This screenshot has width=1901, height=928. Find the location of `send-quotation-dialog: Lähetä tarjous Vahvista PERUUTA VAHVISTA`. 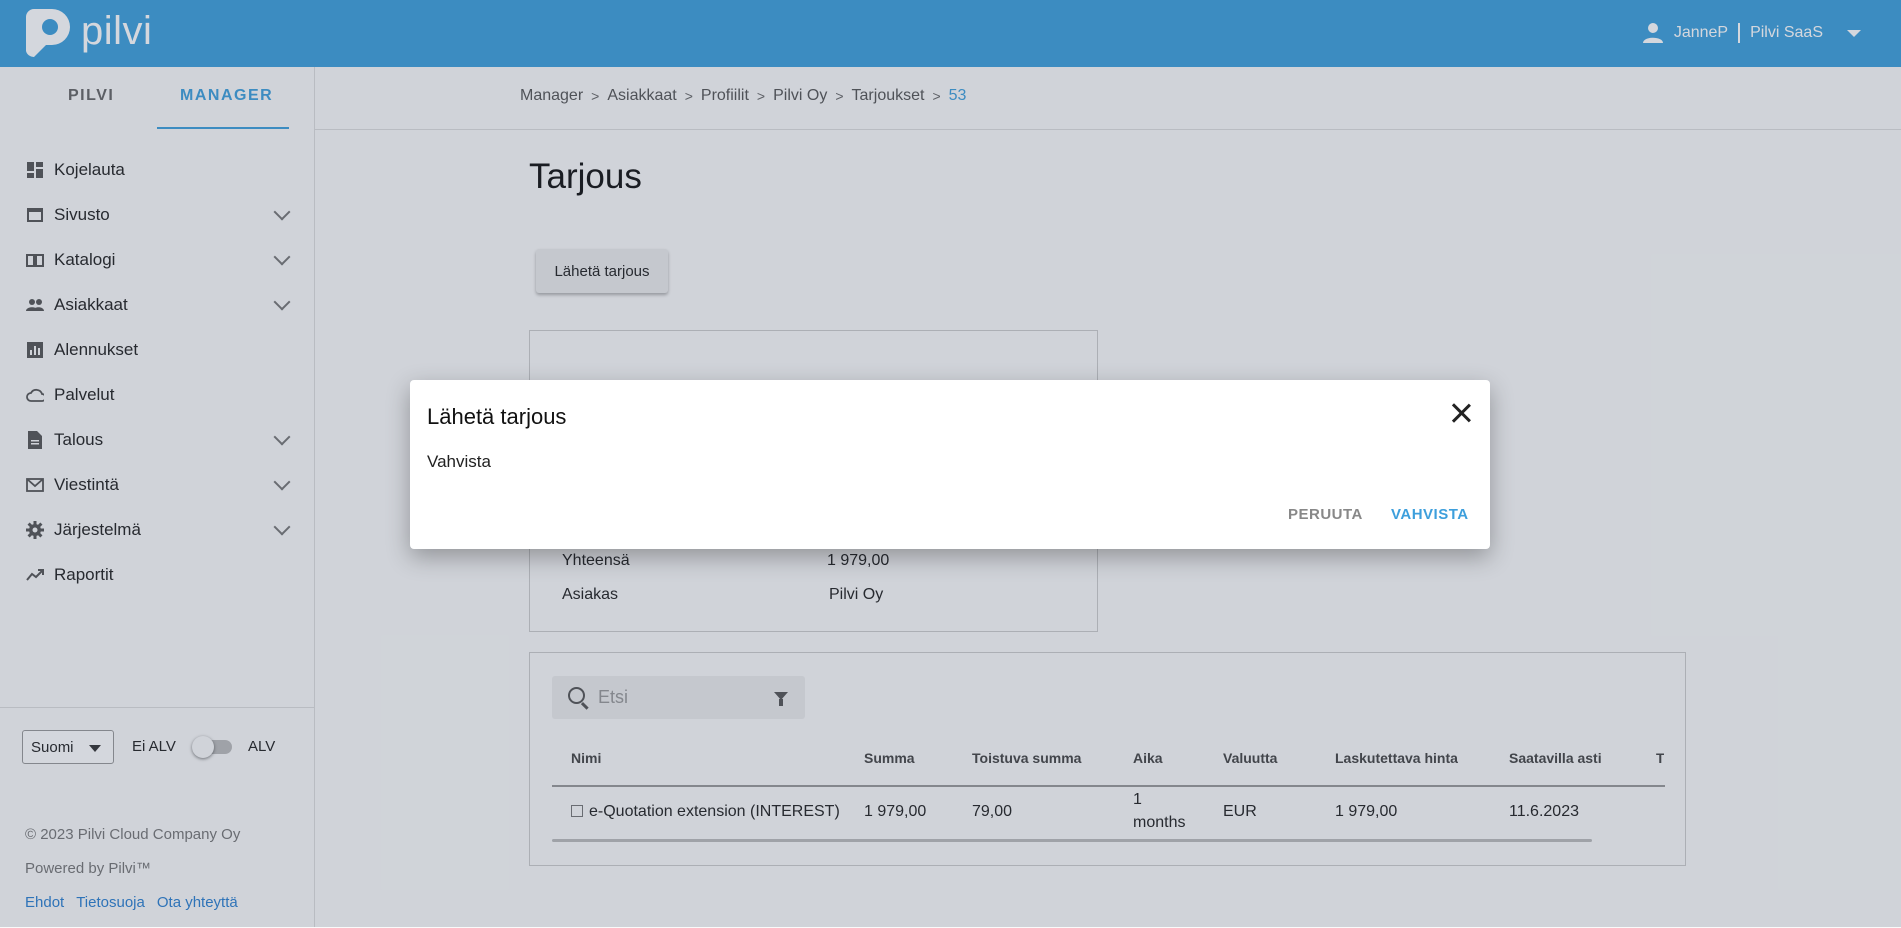

send-quotation-dialog: Lähetä tarjous Vahvista PERUUTA VAHVISTA is located at coordinates (950, 464).